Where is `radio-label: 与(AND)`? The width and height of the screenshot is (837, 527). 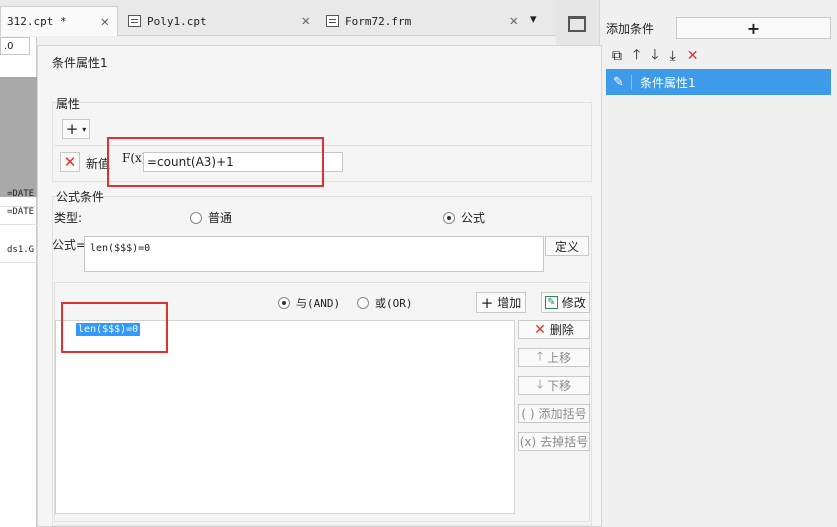 radio-label: 与(AND) is located at coordinates (318, 303).